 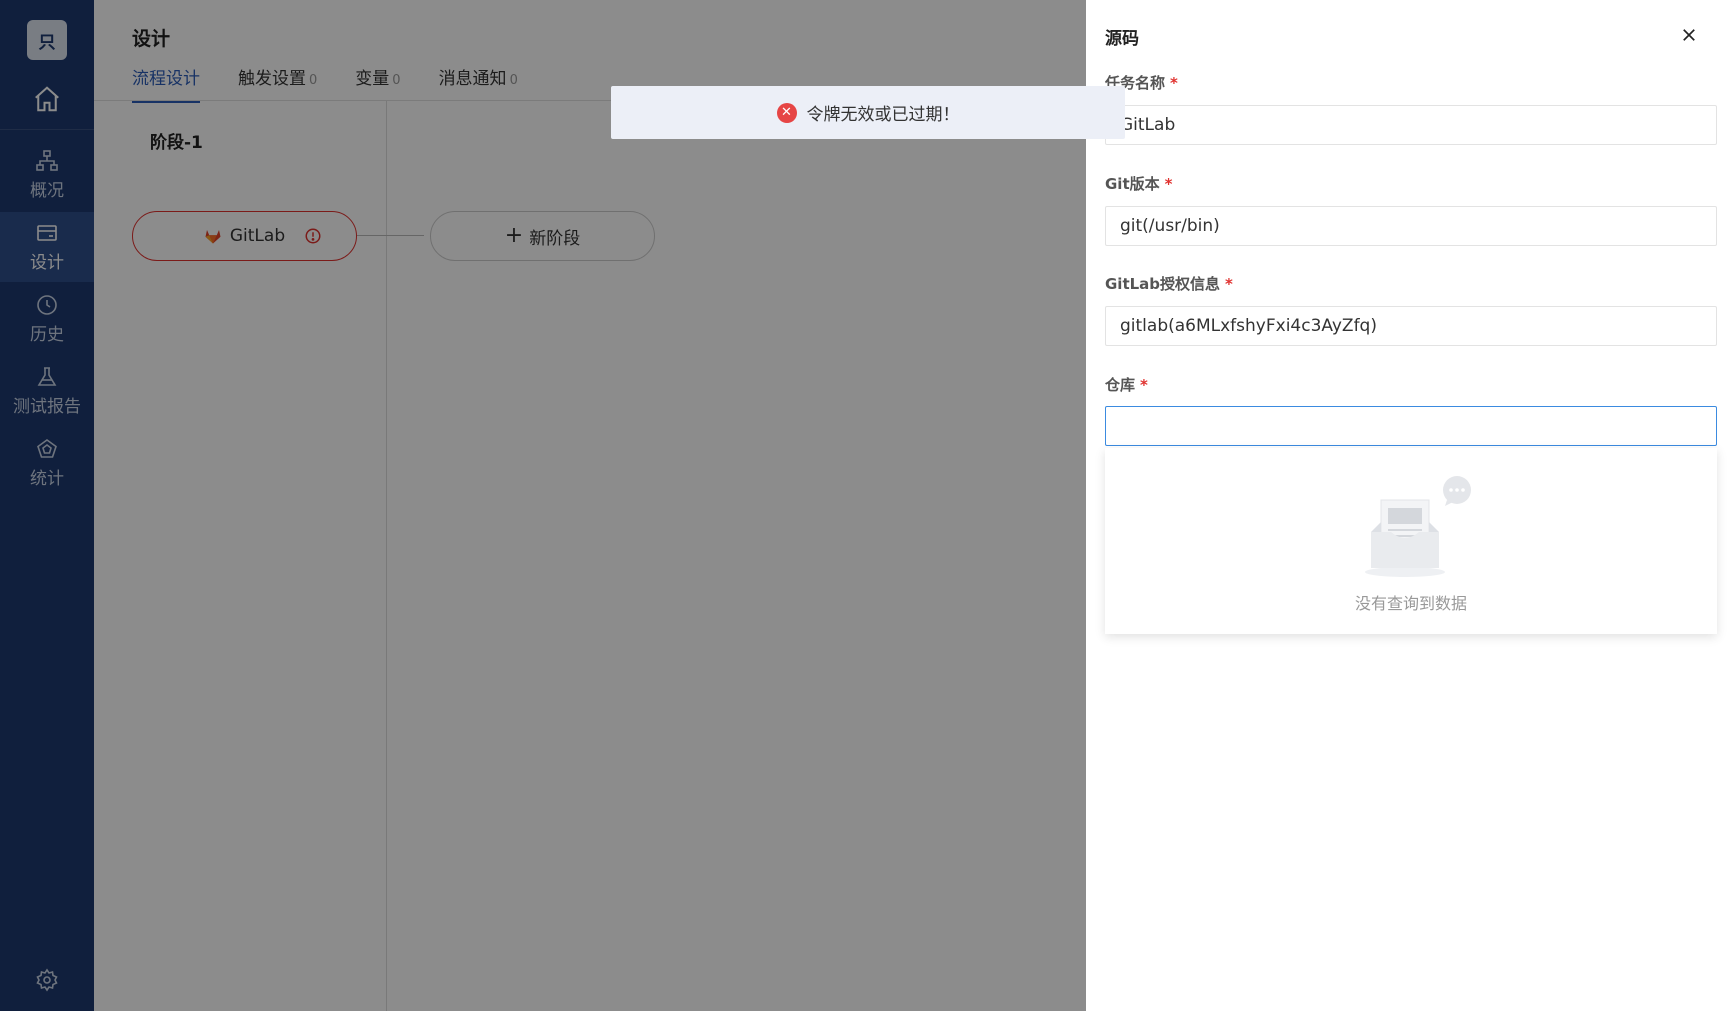 What do you see at coordinates (1139, 184) in the screenshot?
I see `git-version-label: Git版本 *` at bounding box center [1139, 184].